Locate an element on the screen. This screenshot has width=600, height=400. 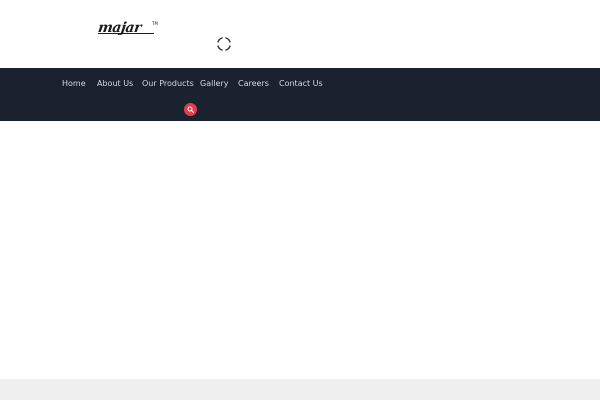
nav-item-our-products: Our Products is located at coordinates (168, 83).